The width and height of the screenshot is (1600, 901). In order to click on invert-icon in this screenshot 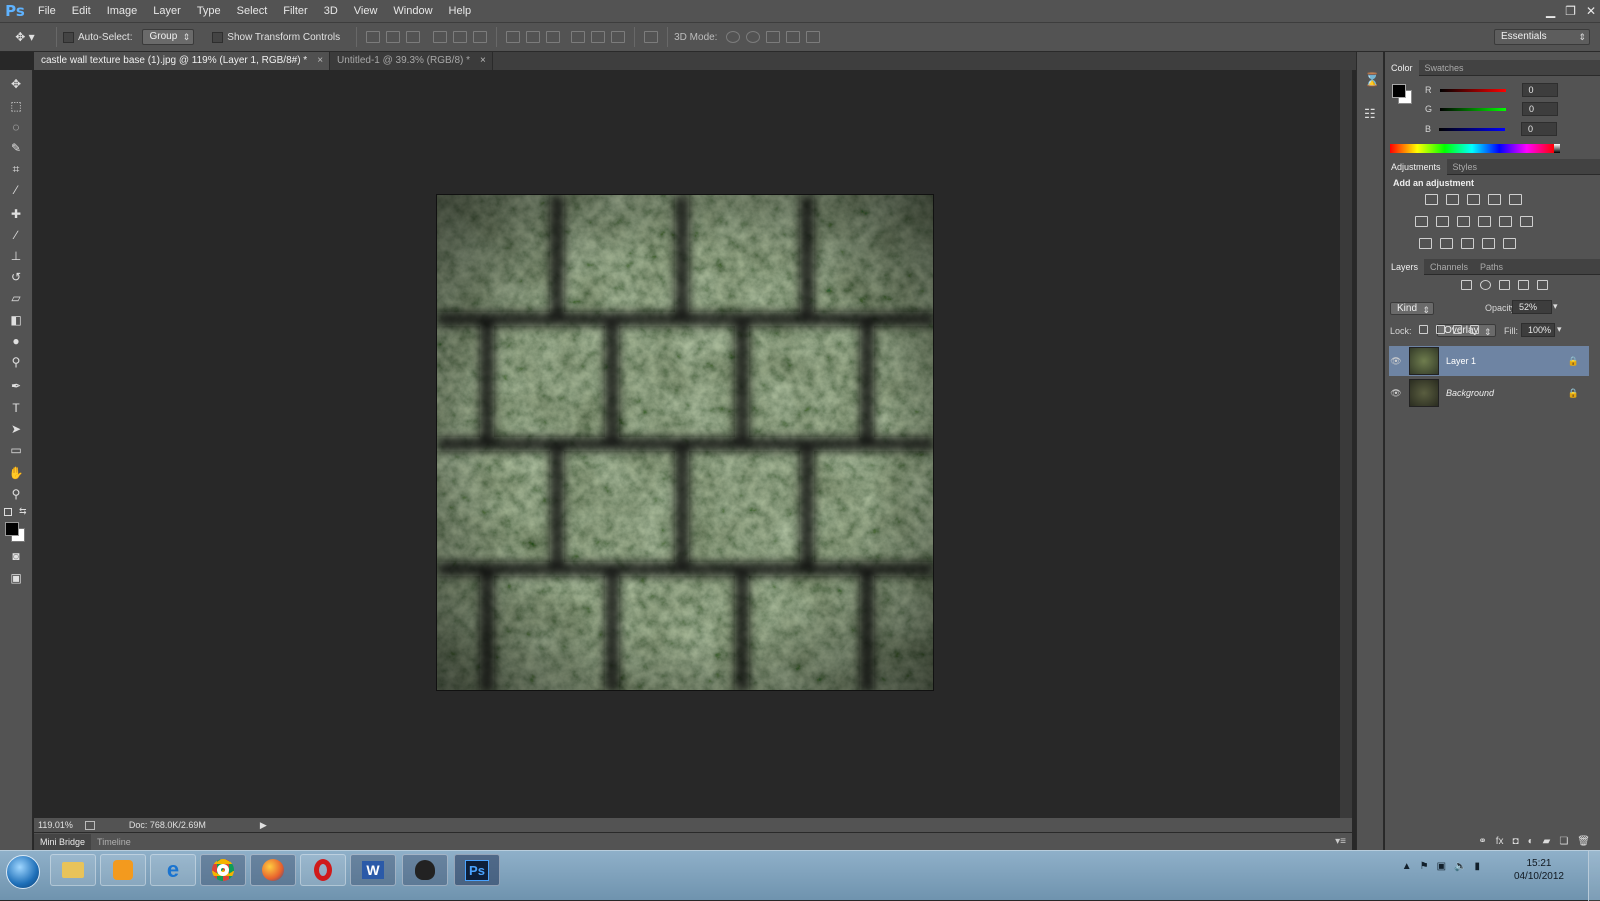, I will do `click(1425, 243)`.